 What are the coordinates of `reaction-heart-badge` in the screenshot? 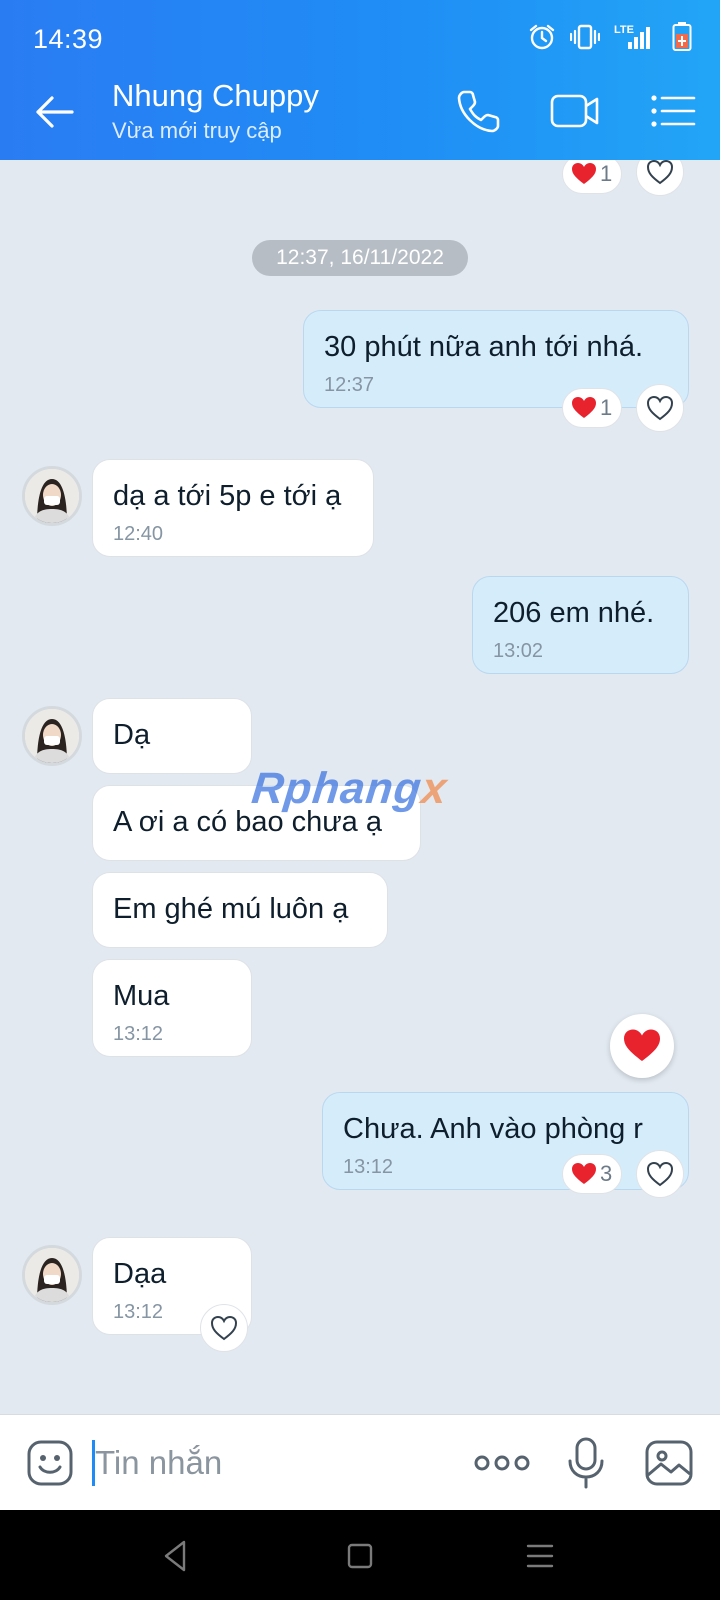 It's located at (642, 1046).